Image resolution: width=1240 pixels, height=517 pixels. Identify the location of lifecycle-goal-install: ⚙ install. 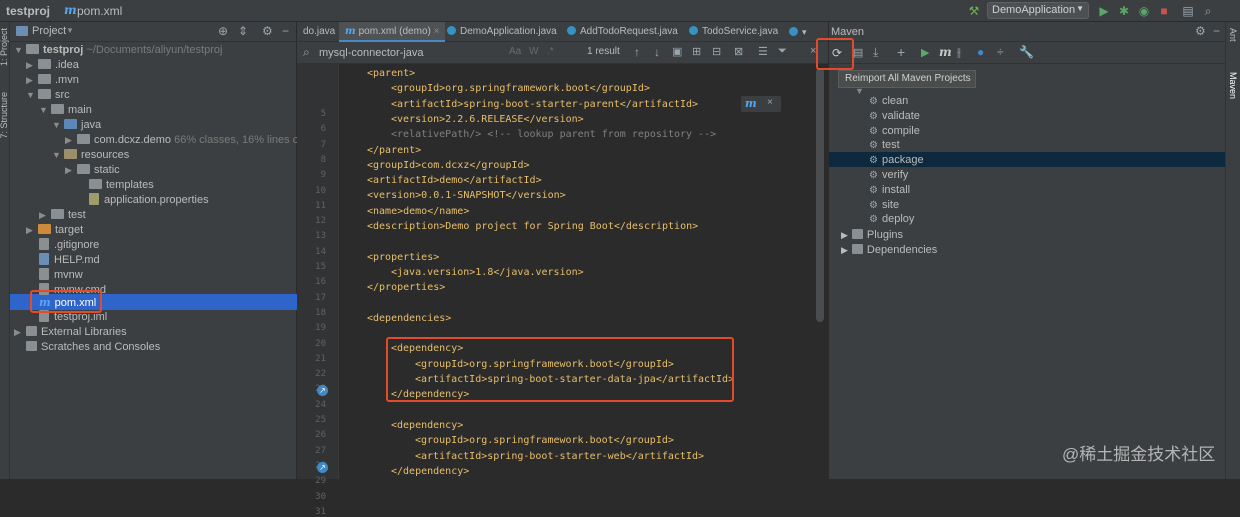
(889, 190).